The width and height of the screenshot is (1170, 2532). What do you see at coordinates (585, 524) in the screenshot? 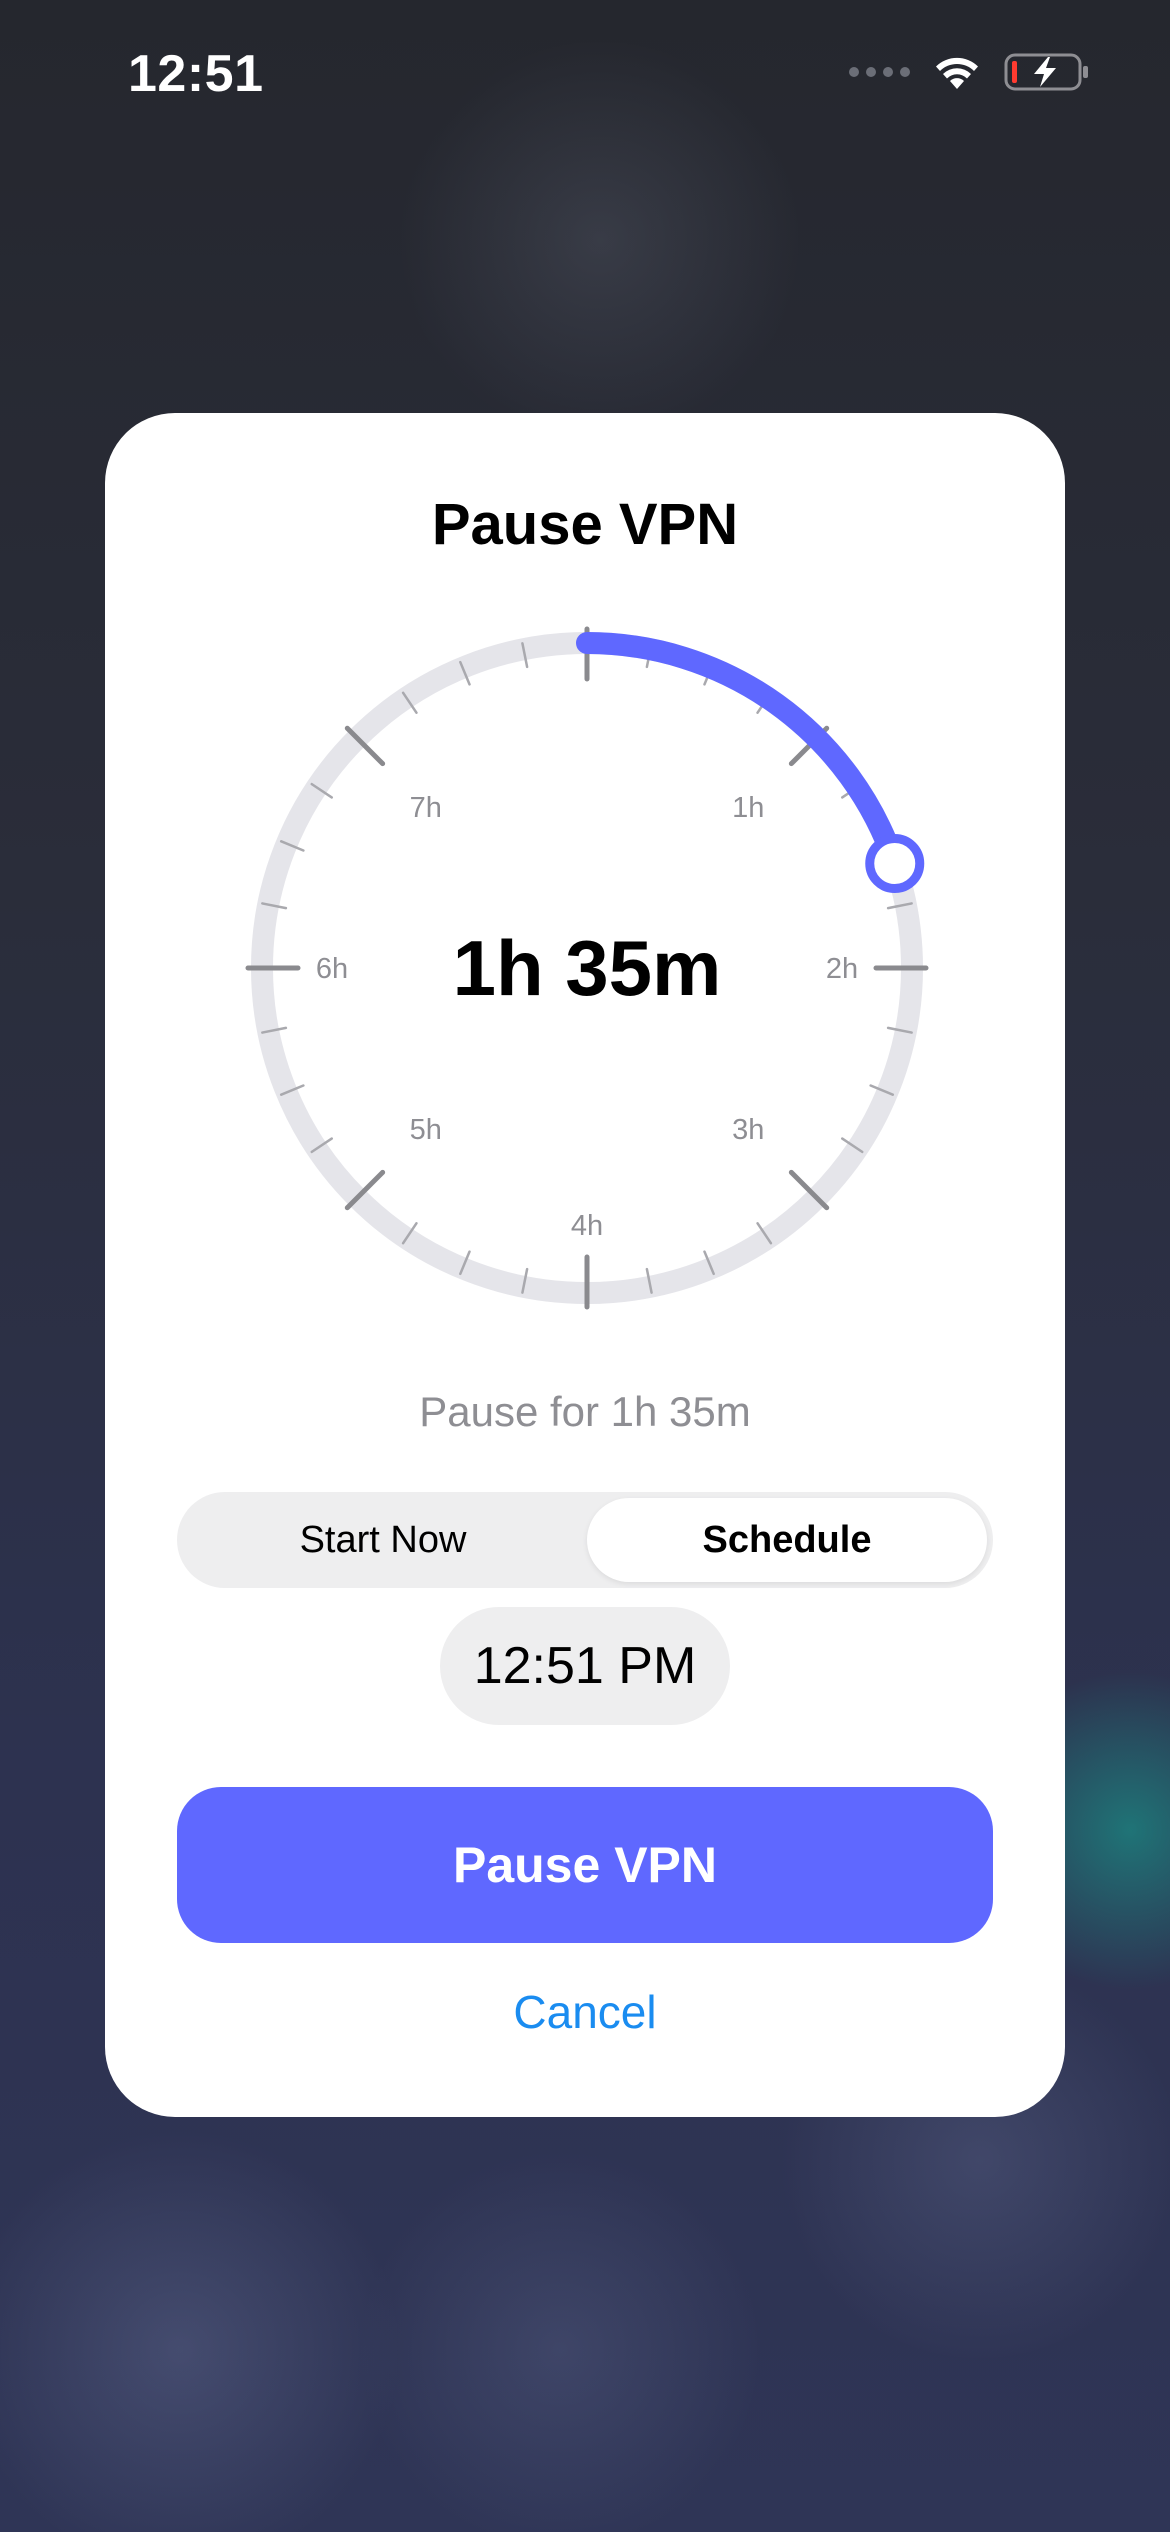
I see `modal-title: Pause VPN` at bounding box center [585, 524].